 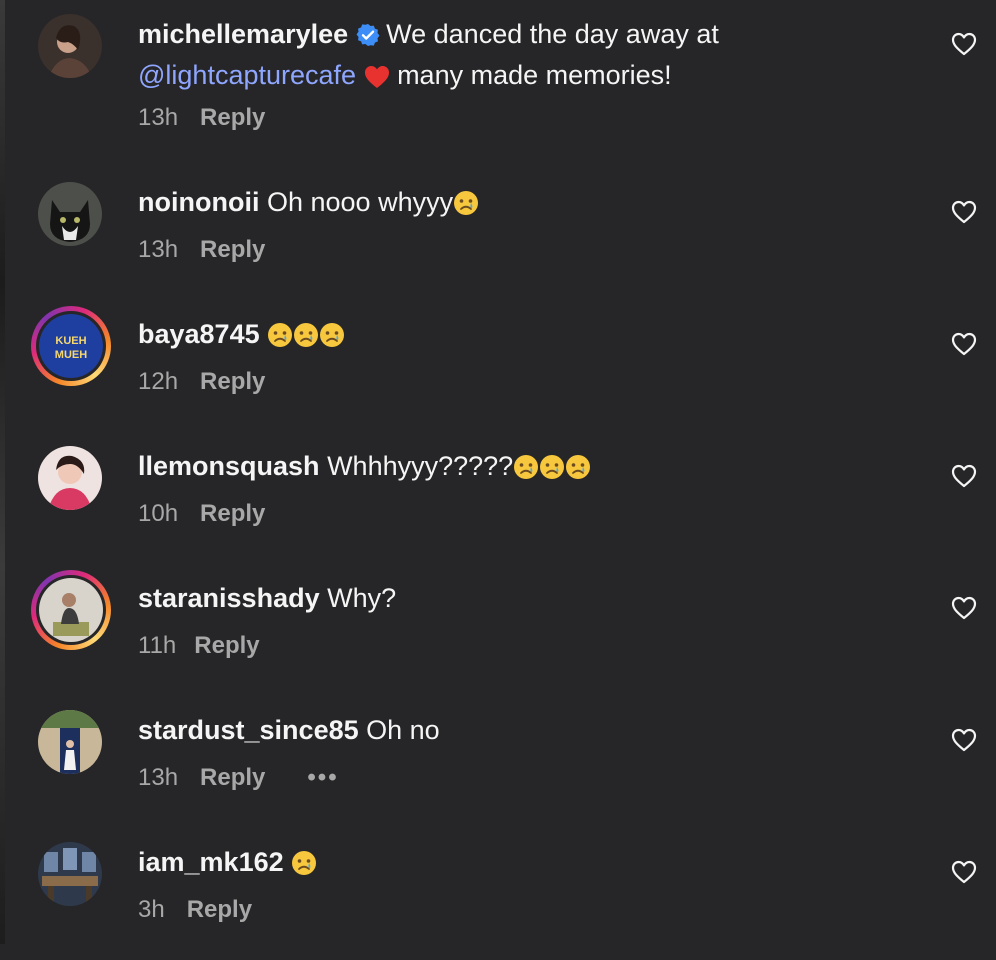 I want to click on comment-item: stardust_since85 Oh no 13h Reply •••, so click(x=498, y=762).